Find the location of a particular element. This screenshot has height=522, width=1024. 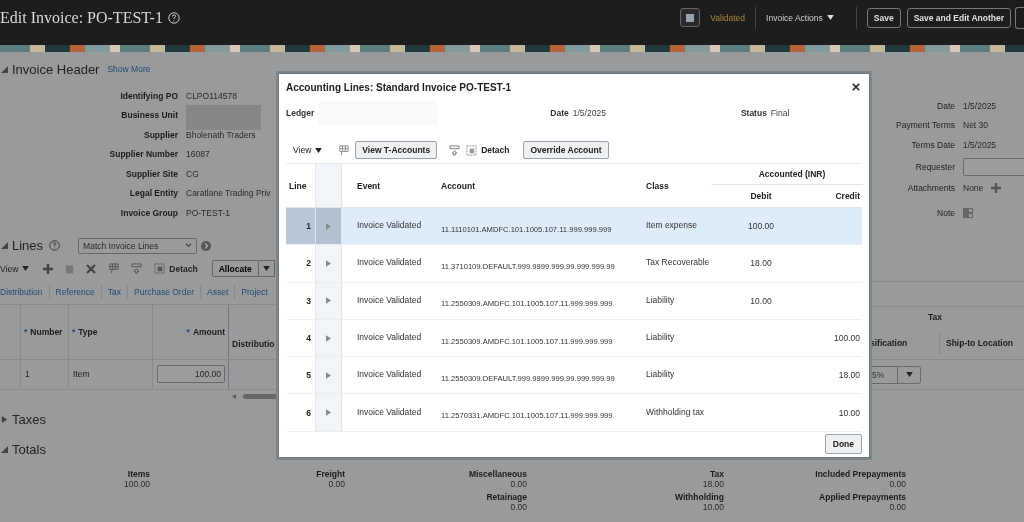

status-text: Validated is located at coordinates (728, 17).